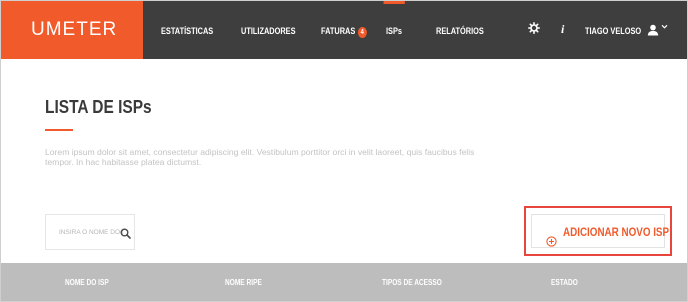  What do you see at coordinates (613, 30) in the screenshot?
I see `user-menu-name: TIAGO VELOSO` at bounding box center [613, 30].